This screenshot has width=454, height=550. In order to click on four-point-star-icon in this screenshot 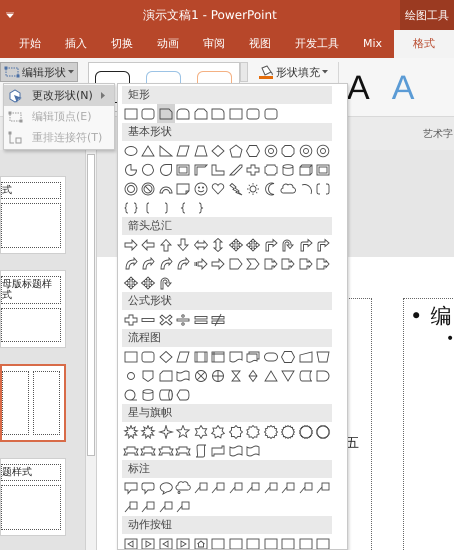, I will do `click(165, 431)`.